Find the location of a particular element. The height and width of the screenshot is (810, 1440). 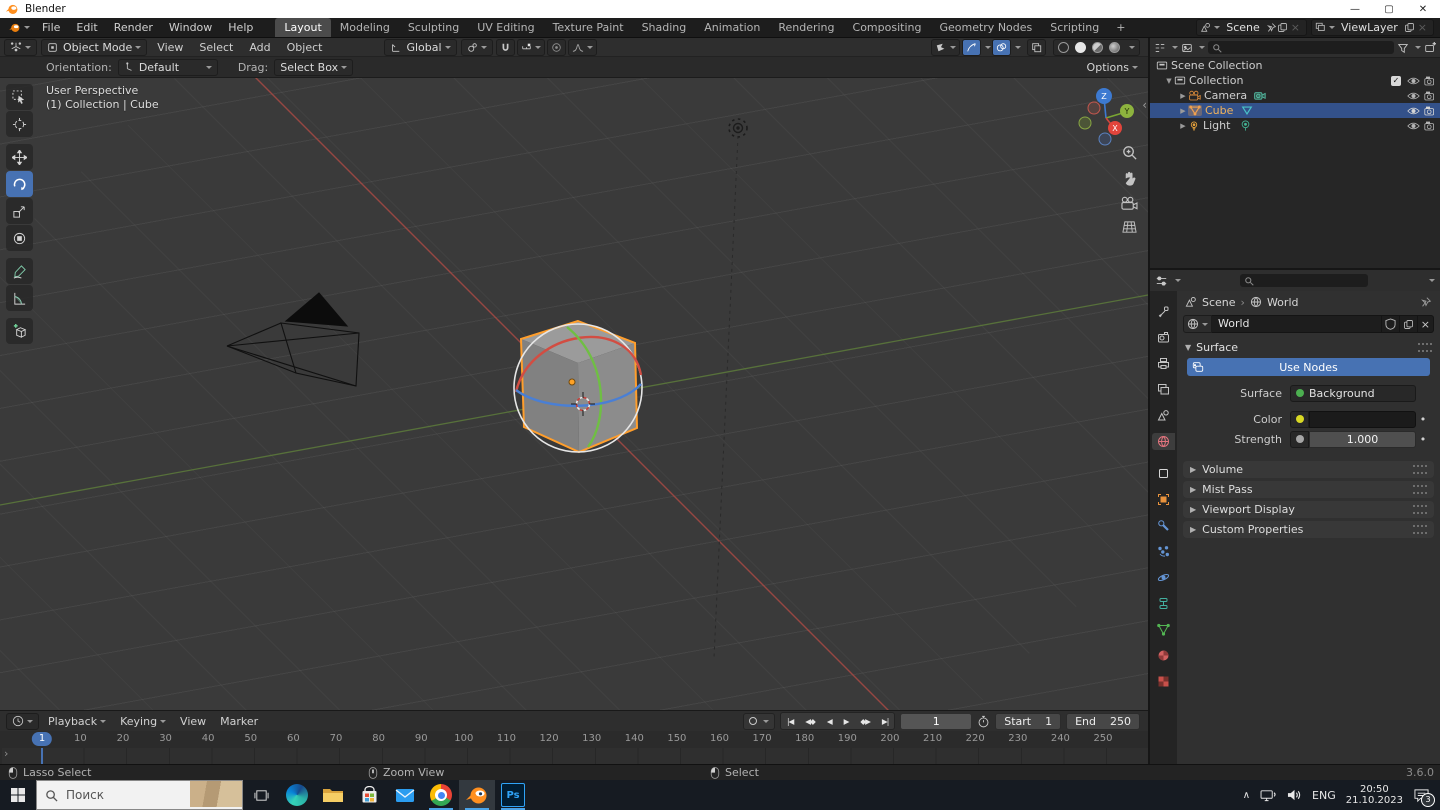

taskbar-app-file-explorer is located at coordinates (333, 795).